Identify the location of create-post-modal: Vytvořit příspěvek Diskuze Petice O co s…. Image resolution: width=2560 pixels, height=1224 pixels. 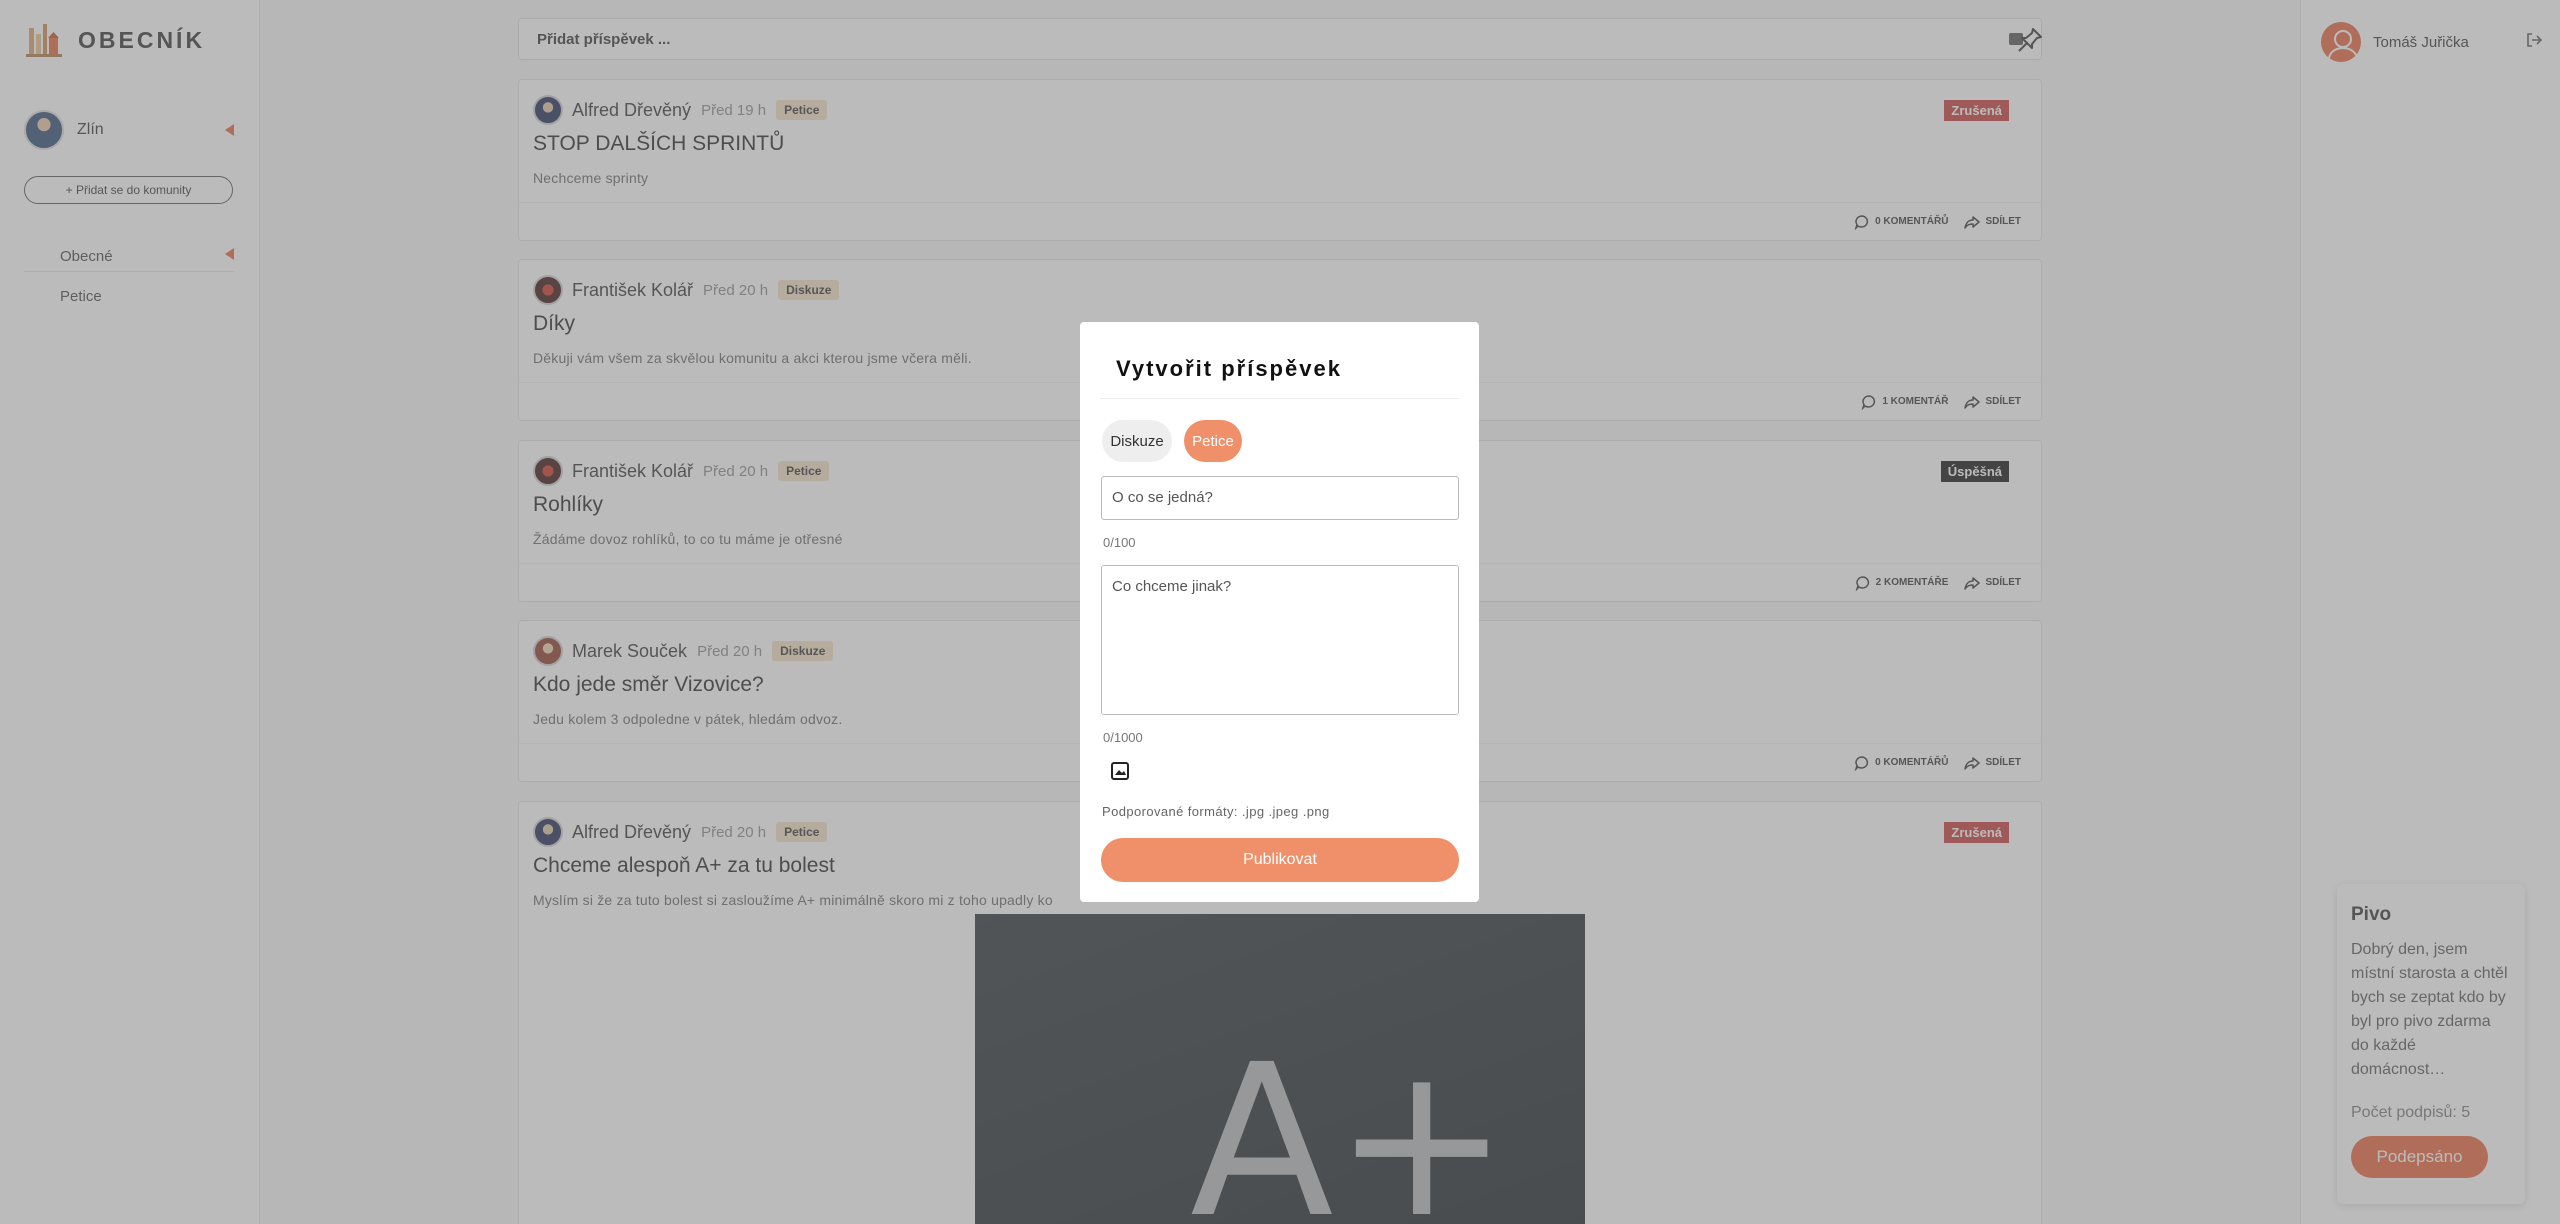
(1279, 612).